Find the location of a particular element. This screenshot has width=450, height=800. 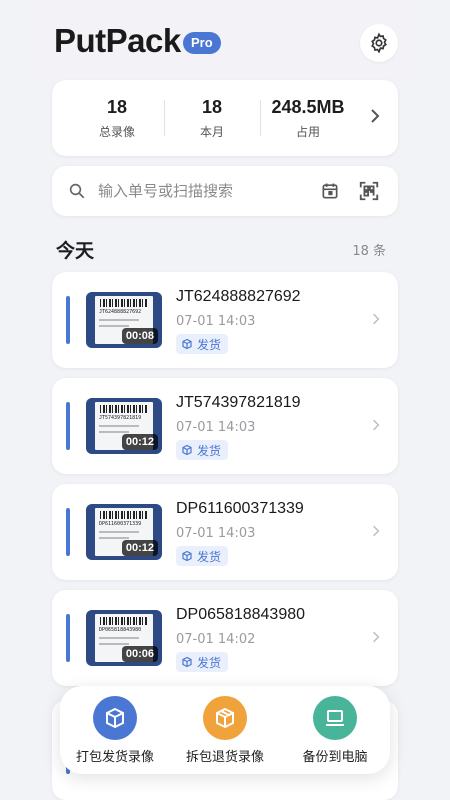

settings-button is located at coordinates (379, 43).